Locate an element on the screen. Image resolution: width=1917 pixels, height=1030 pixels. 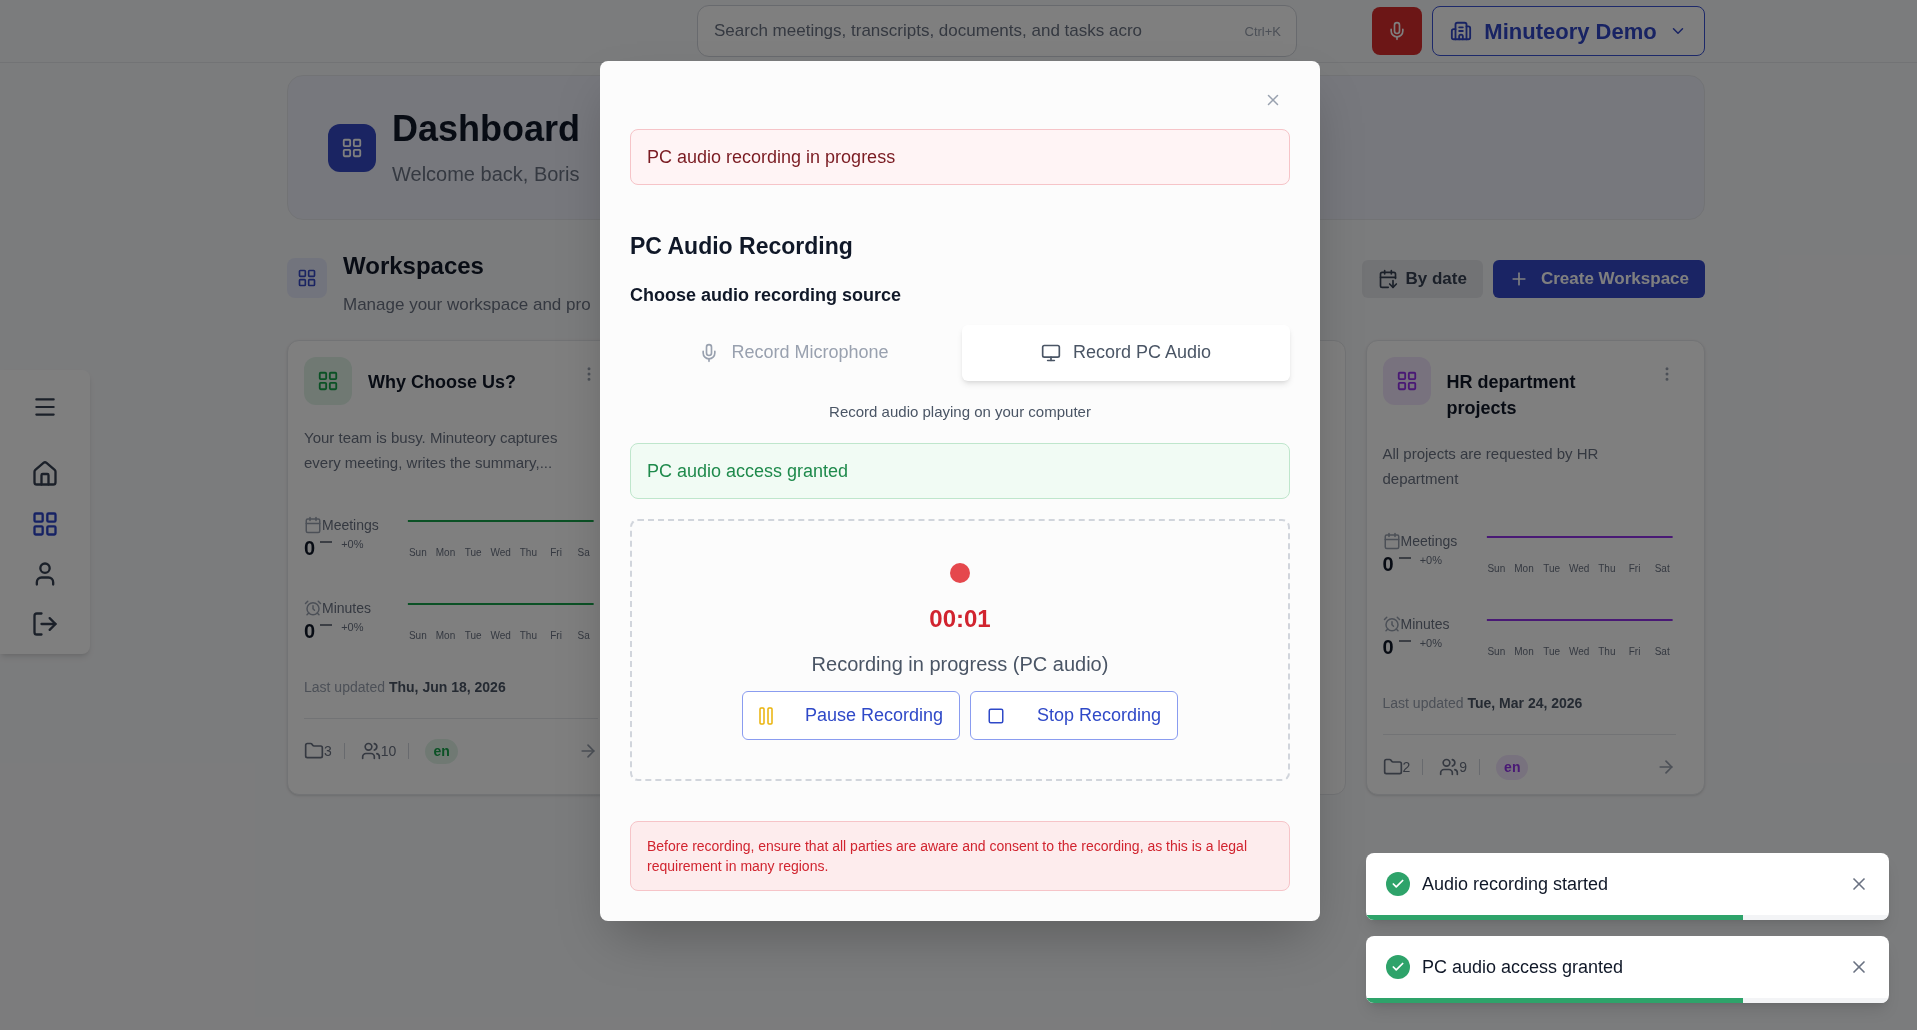
pause-button: Pause Recording is located at coordinates (850, 715).